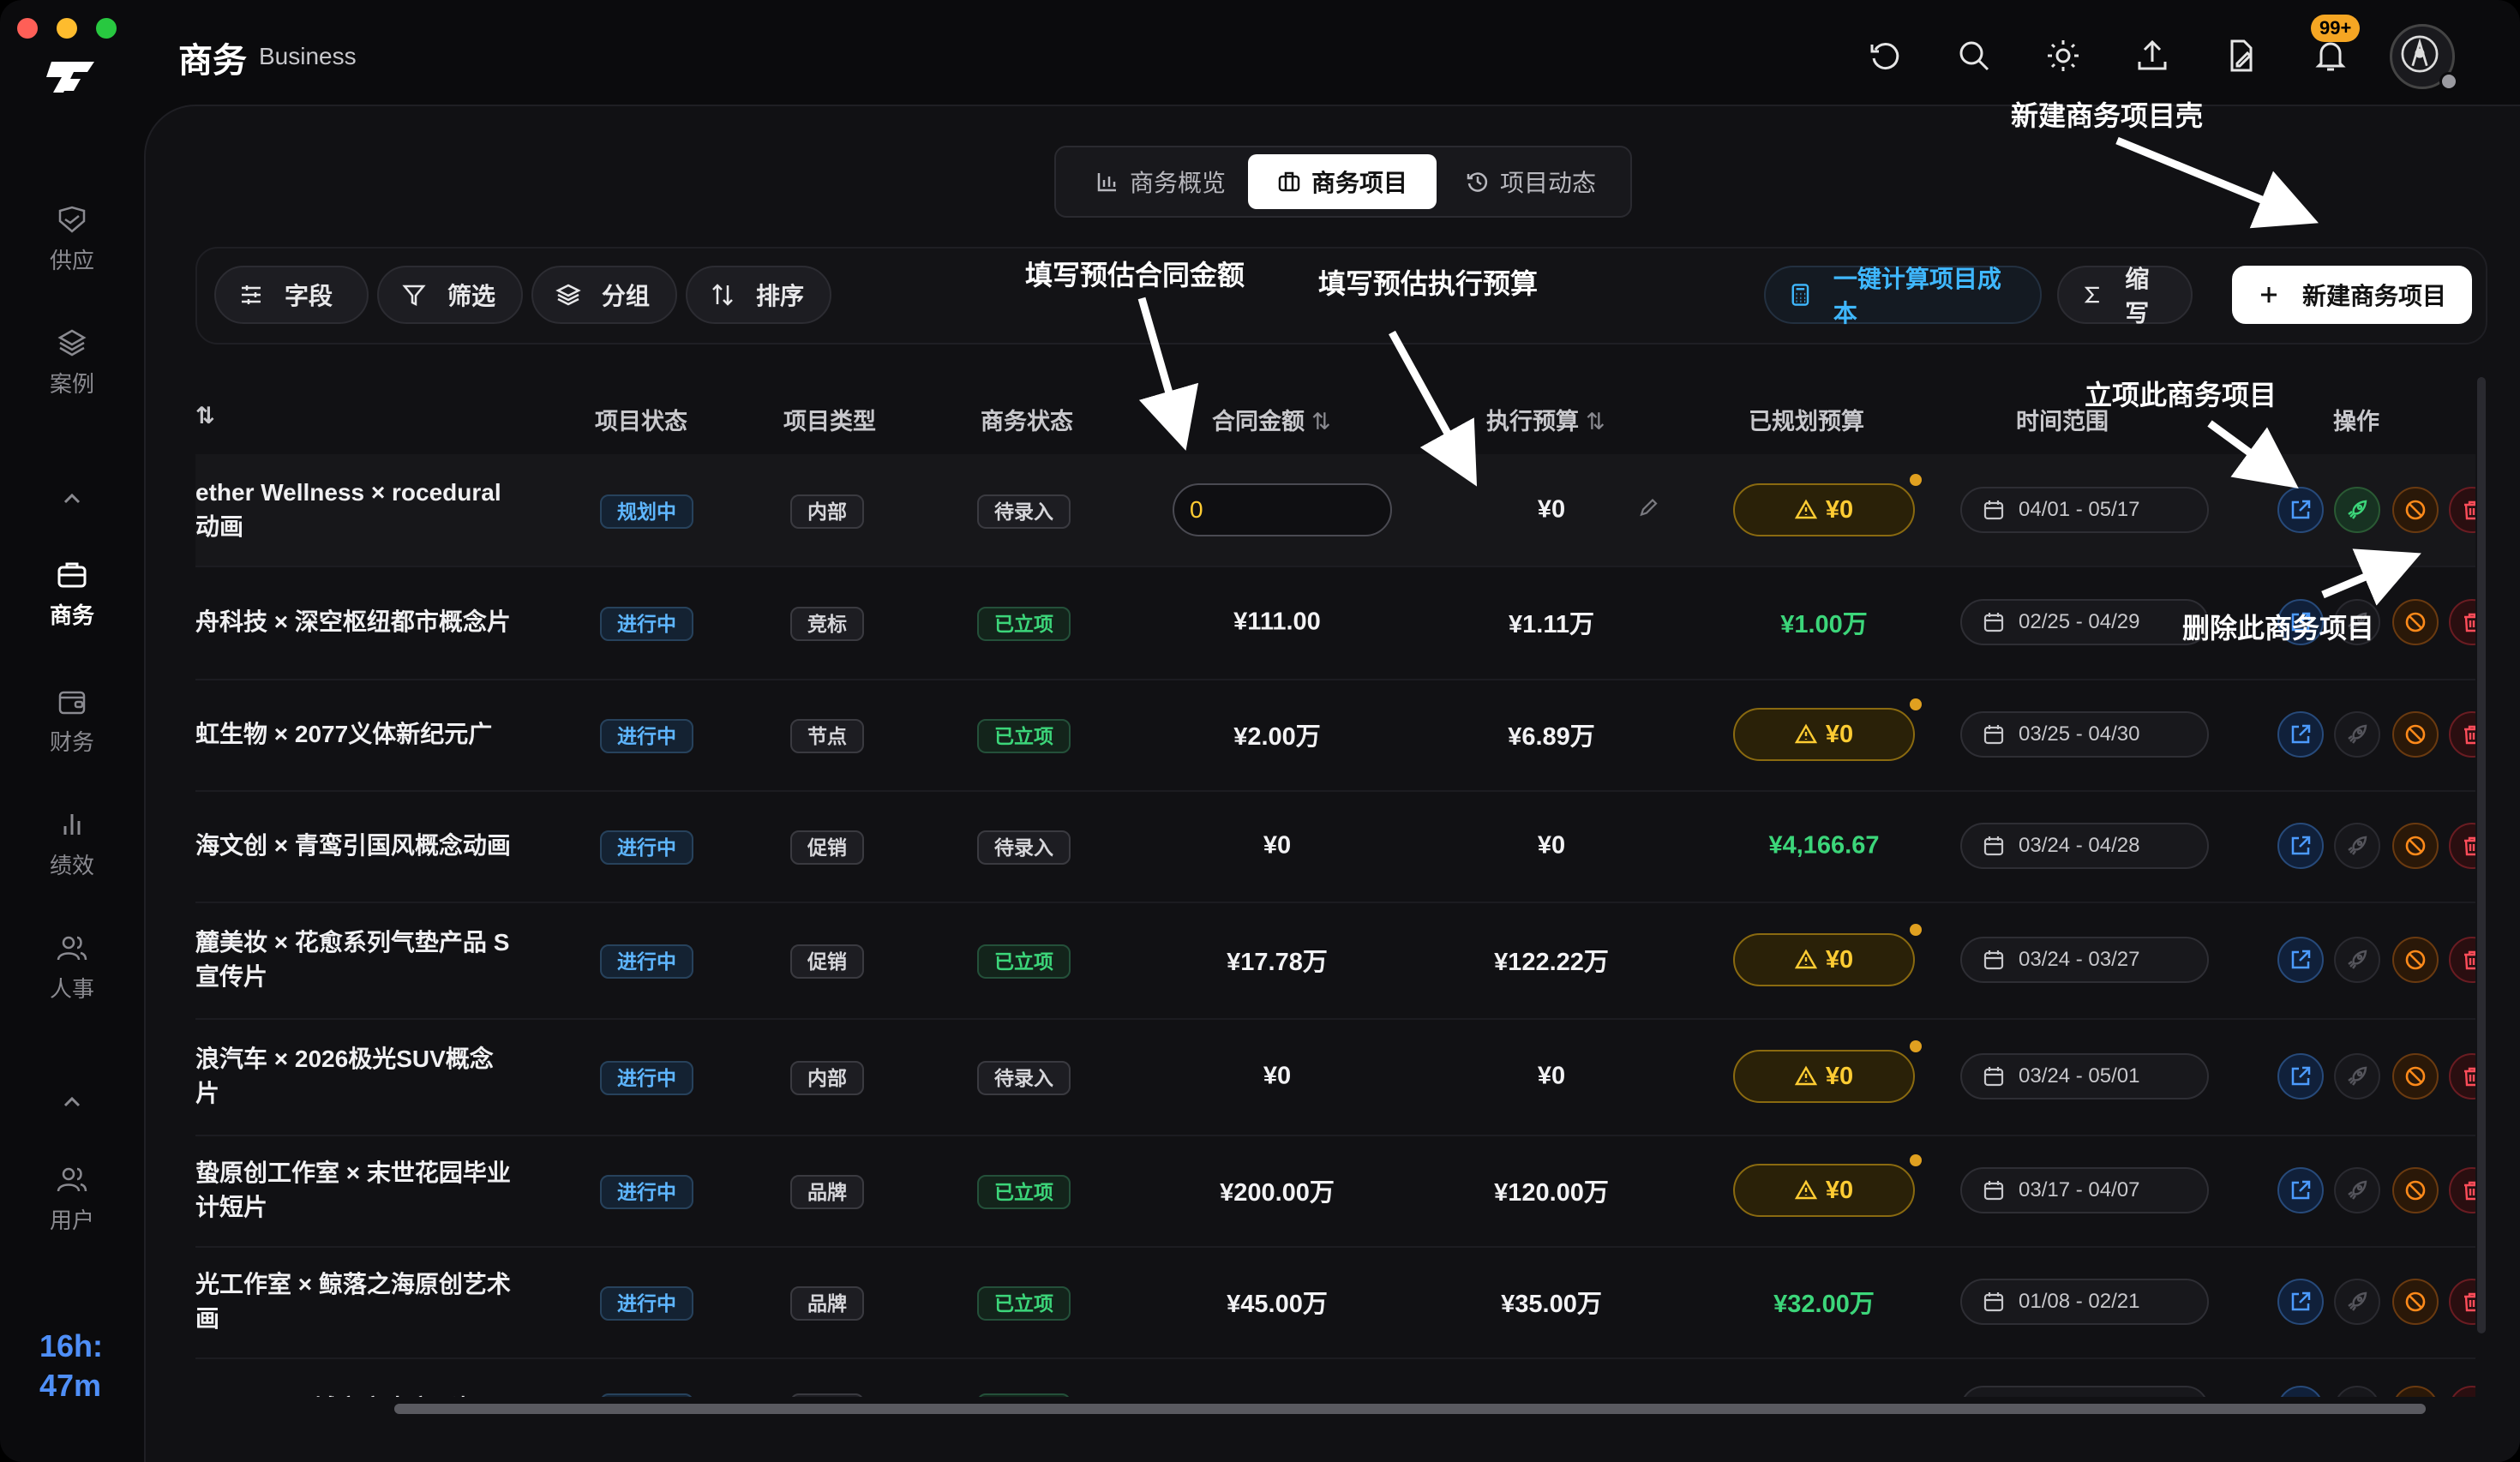 The width and height of the screenshot is (2520, 1462). Describe the element at coordinates (1277, 846) in the screenshot. I see `contract-amount: ¥0` at that location.